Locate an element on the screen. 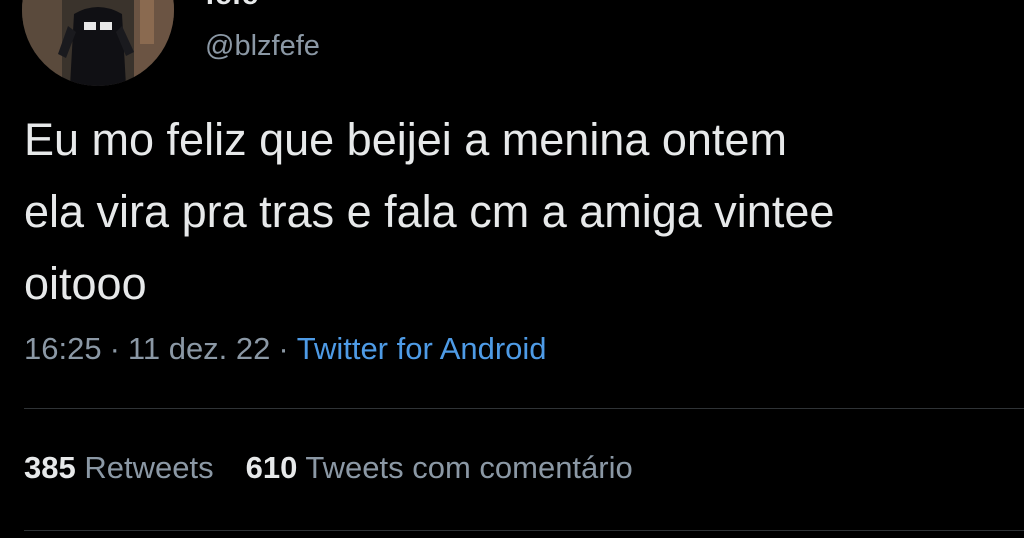  avatar is located at coordinates (98, 43).